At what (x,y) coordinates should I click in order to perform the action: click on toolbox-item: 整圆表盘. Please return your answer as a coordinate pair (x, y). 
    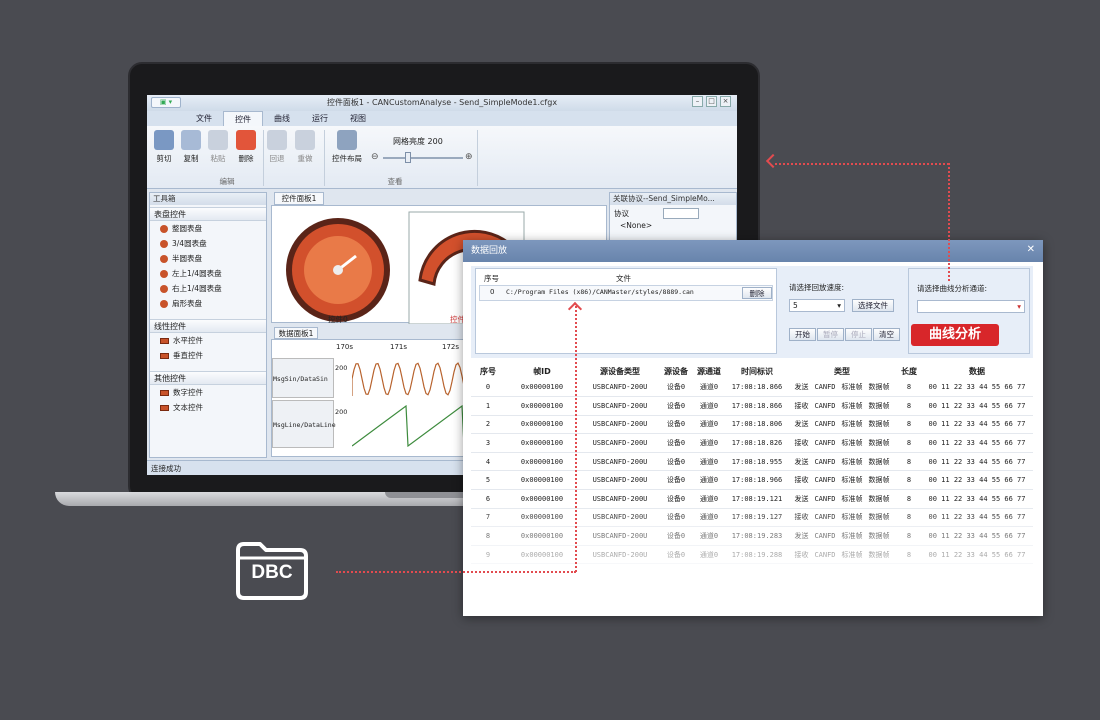
    Looking at the image, I should click on (208, 228).